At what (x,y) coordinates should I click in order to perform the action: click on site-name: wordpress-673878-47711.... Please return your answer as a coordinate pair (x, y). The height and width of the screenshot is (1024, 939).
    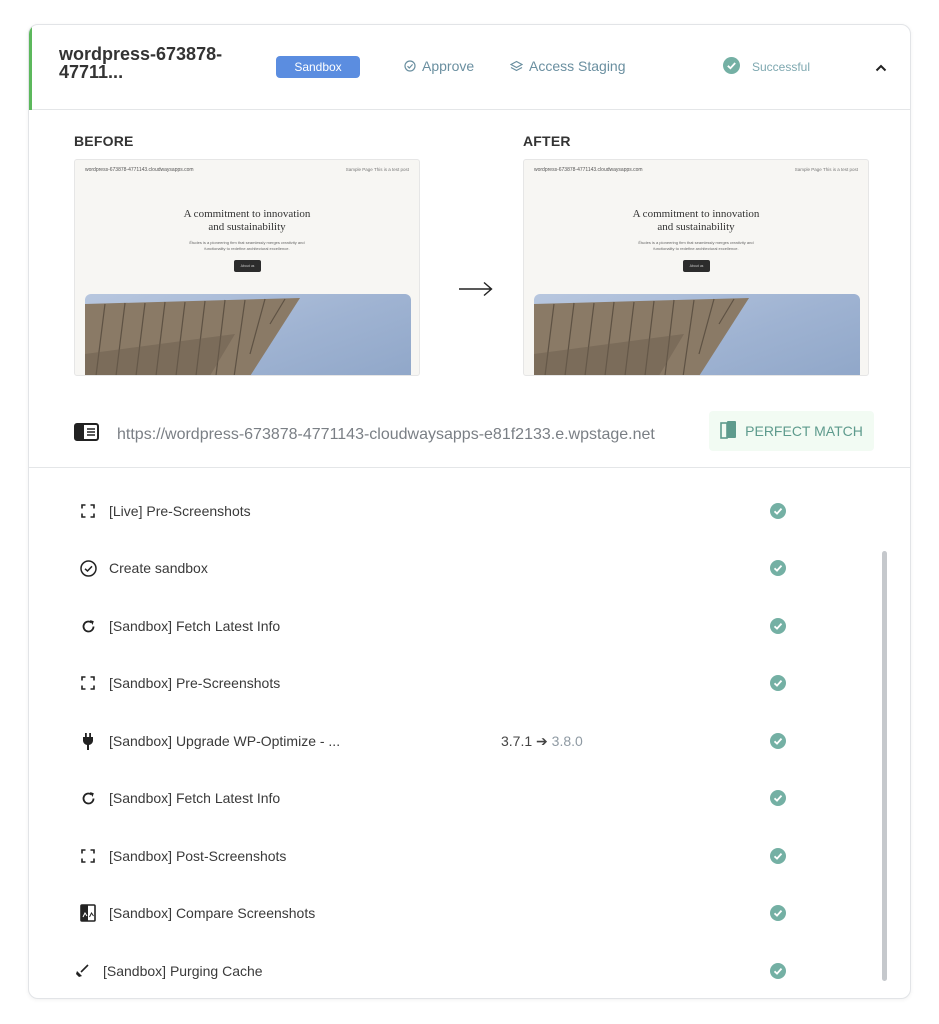
    Looking at the image, I should click on (141, 63).